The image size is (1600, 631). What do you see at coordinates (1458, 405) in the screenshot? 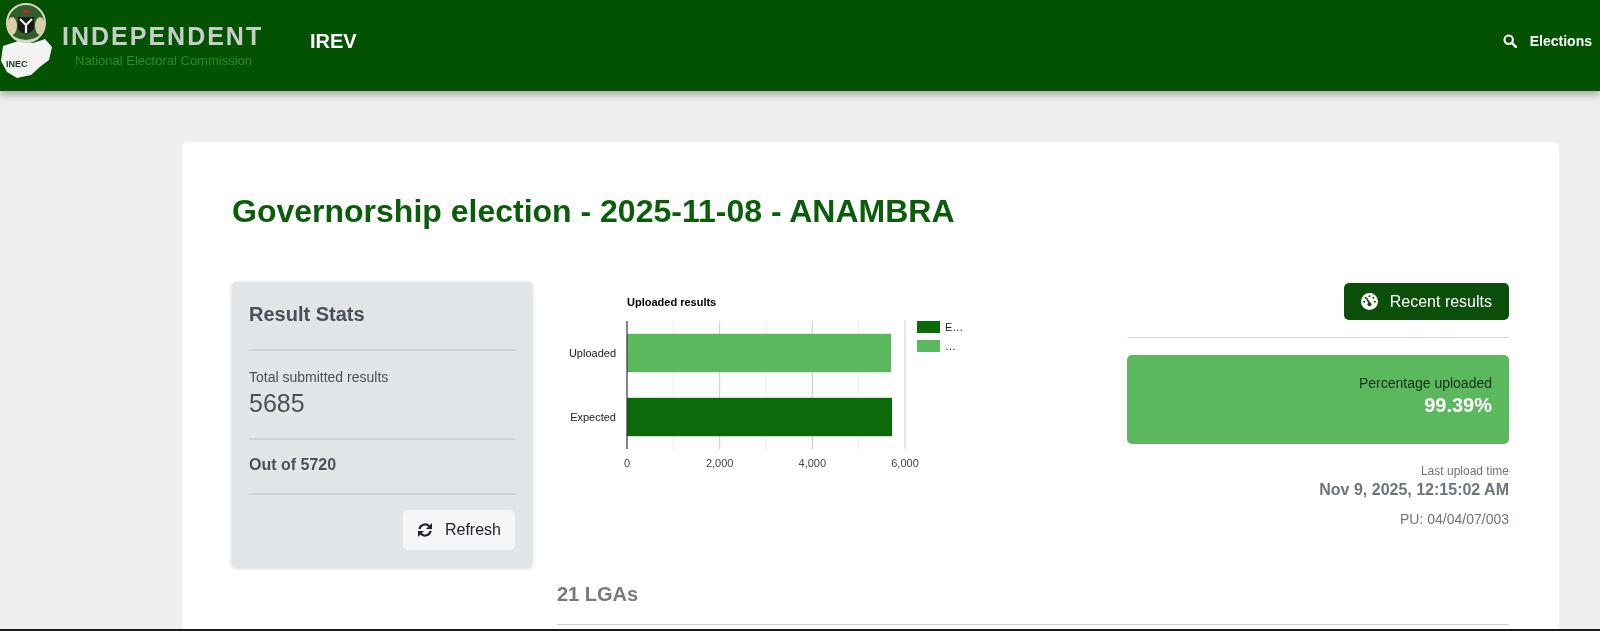
I see `percentage-value: 99.39%` at bounding box center [1458, 405].